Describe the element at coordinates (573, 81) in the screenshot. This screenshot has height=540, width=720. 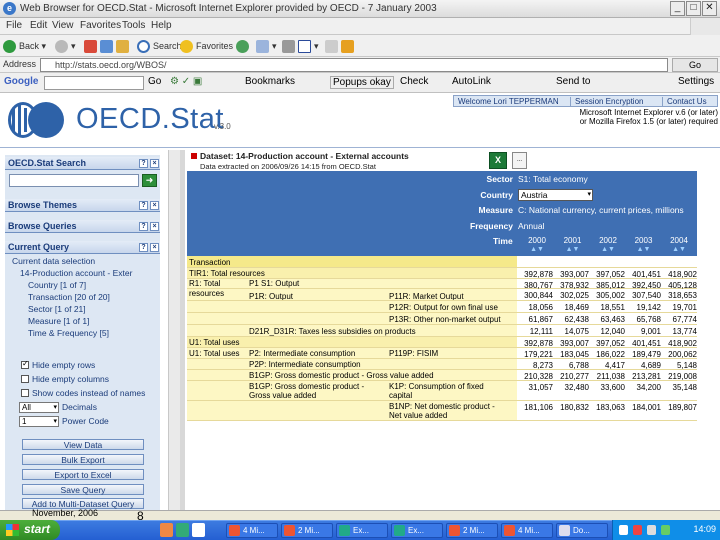
I see `sendto-button: Send to` at that location.